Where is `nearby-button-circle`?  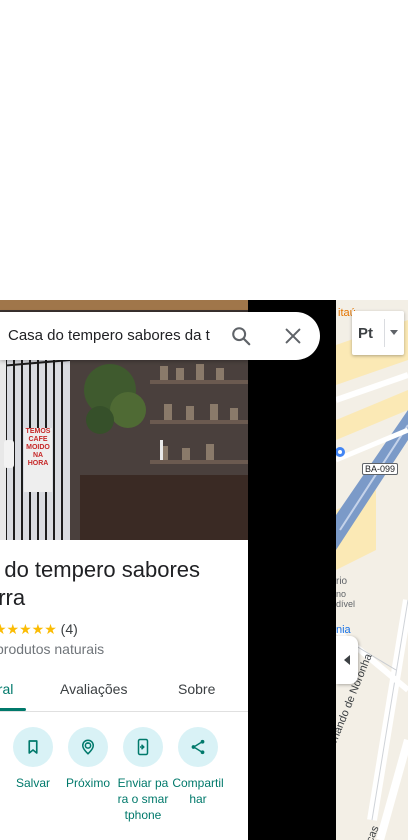
nearby-button-circle is located at coordinates (88, 747).